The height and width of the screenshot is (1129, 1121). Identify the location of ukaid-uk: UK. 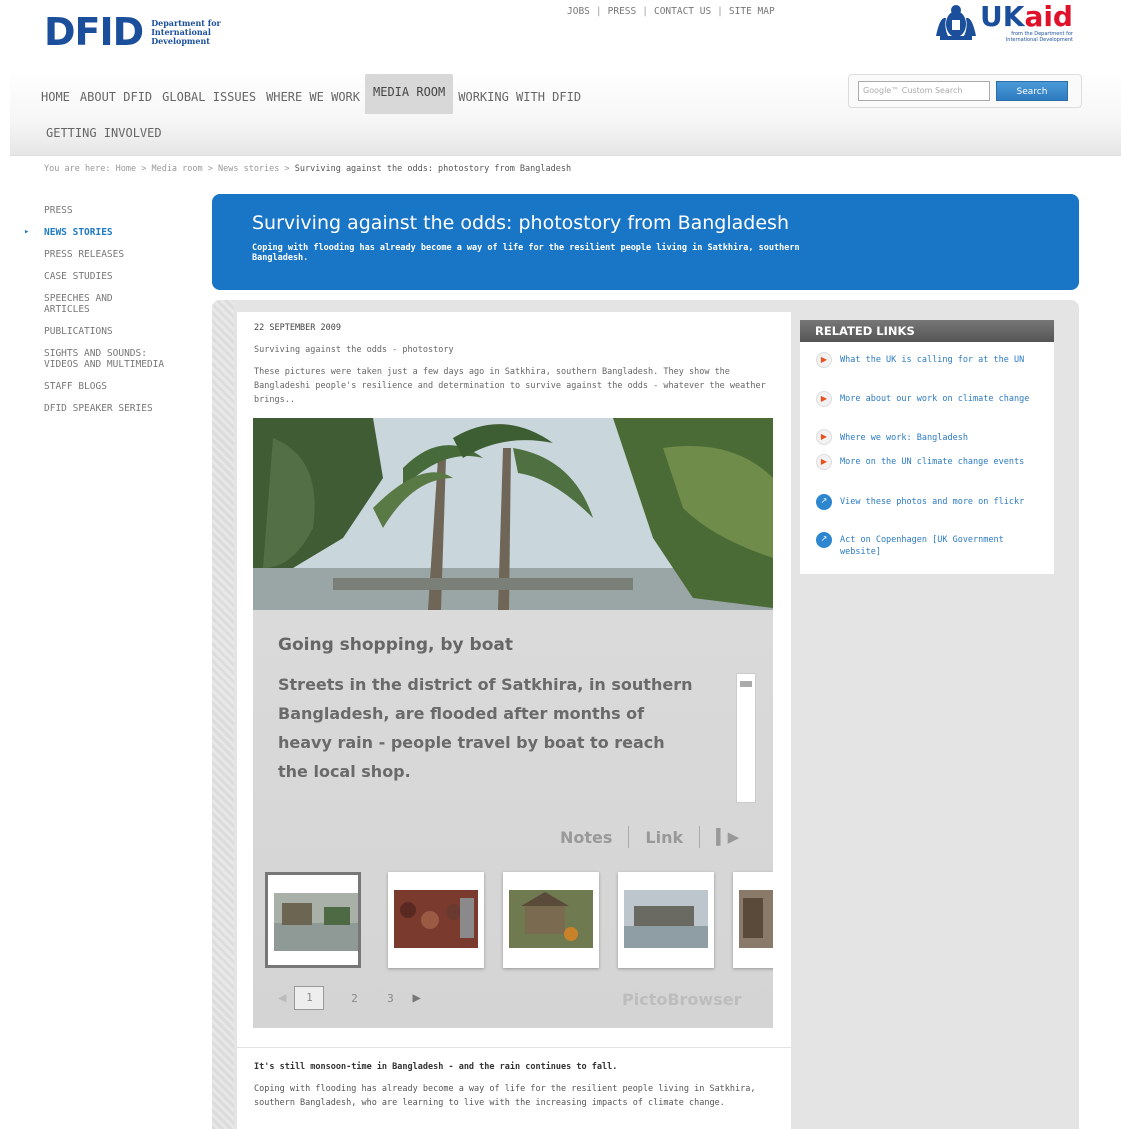
(1002, 16).